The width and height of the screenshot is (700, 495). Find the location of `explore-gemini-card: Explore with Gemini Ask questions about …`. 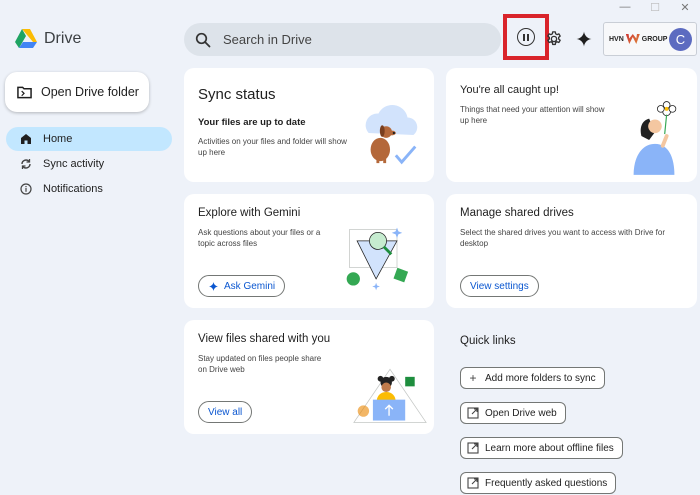

explore-gemini-card: Explore with Gemini Ask questions about … is located at coordinates (309, 251).